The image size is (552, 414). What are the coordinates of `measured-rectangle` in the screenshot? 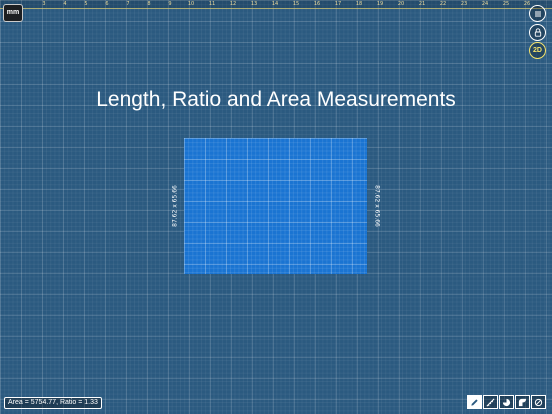 It's located at (275, 206).